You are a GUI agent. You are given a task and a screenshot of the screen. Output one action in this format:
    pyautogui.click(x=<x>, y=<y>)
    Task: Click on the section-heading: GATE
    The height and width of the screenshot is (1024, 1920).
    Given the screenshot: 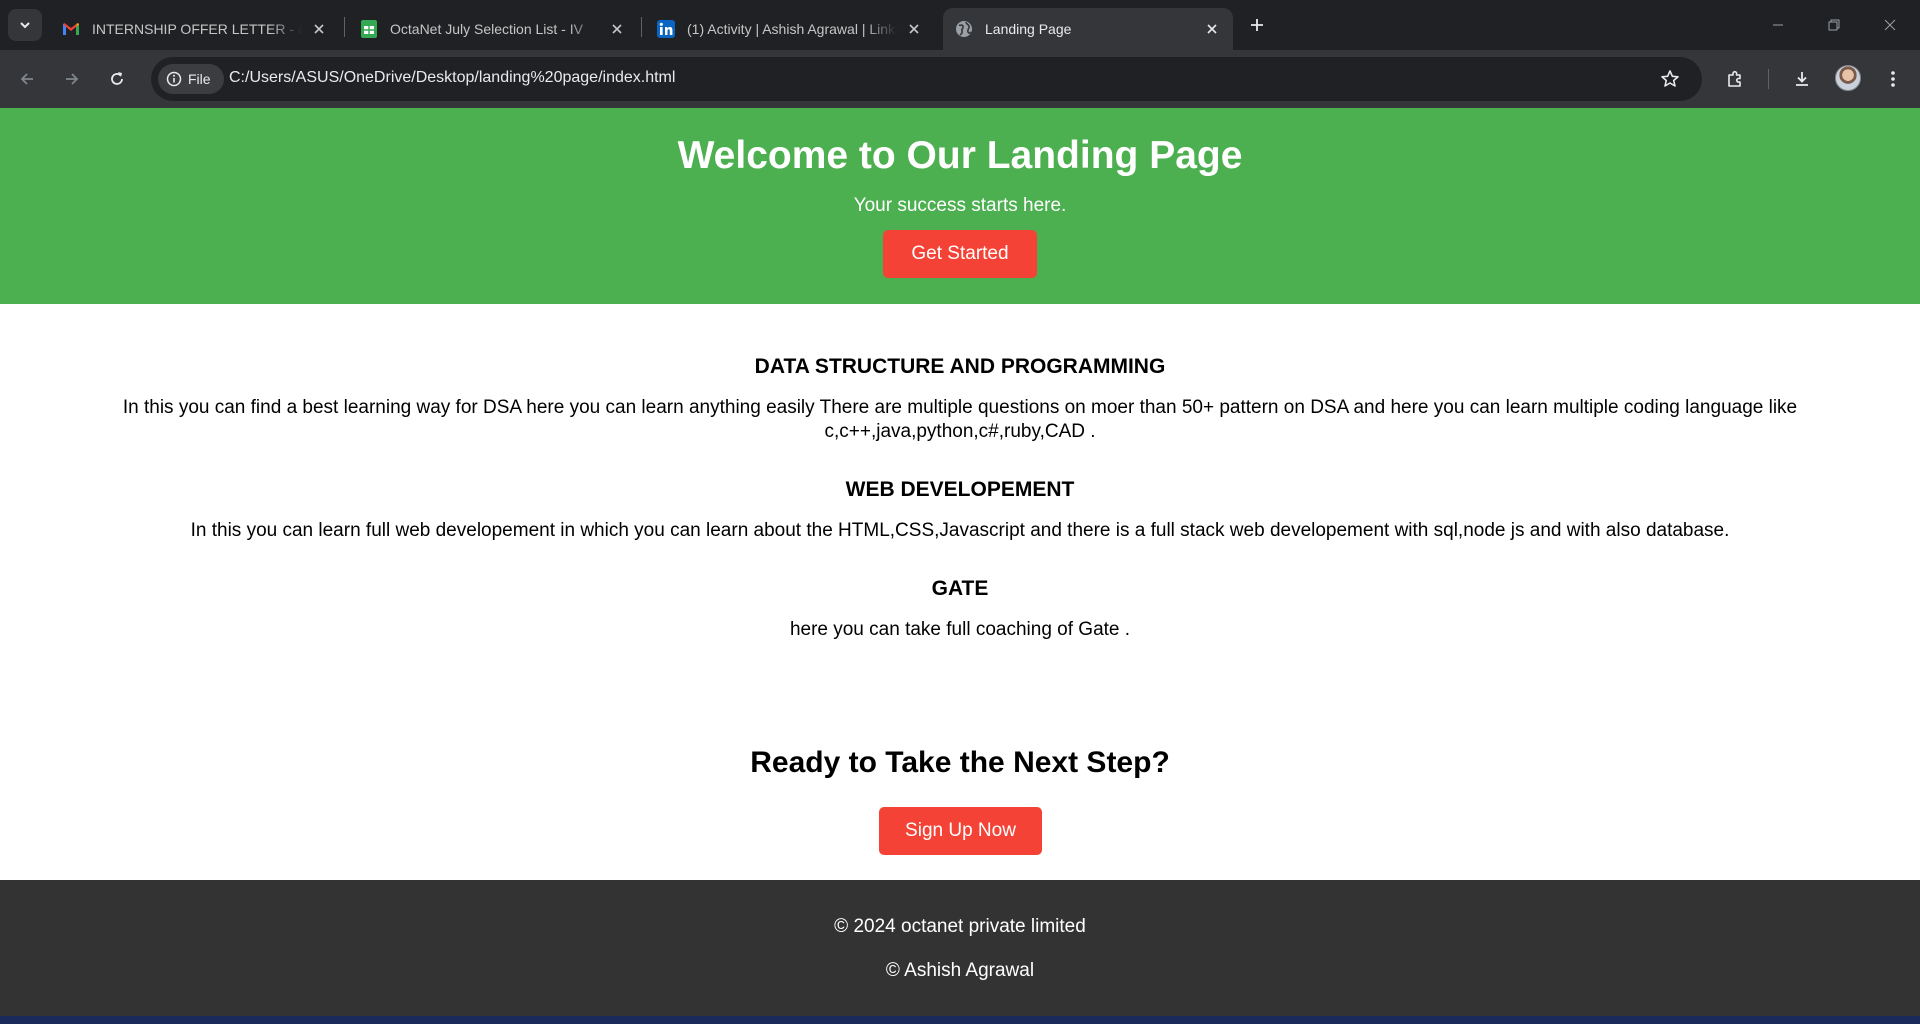 What is the action you would take?
    pyautogui.click(x=960, y=588)
    